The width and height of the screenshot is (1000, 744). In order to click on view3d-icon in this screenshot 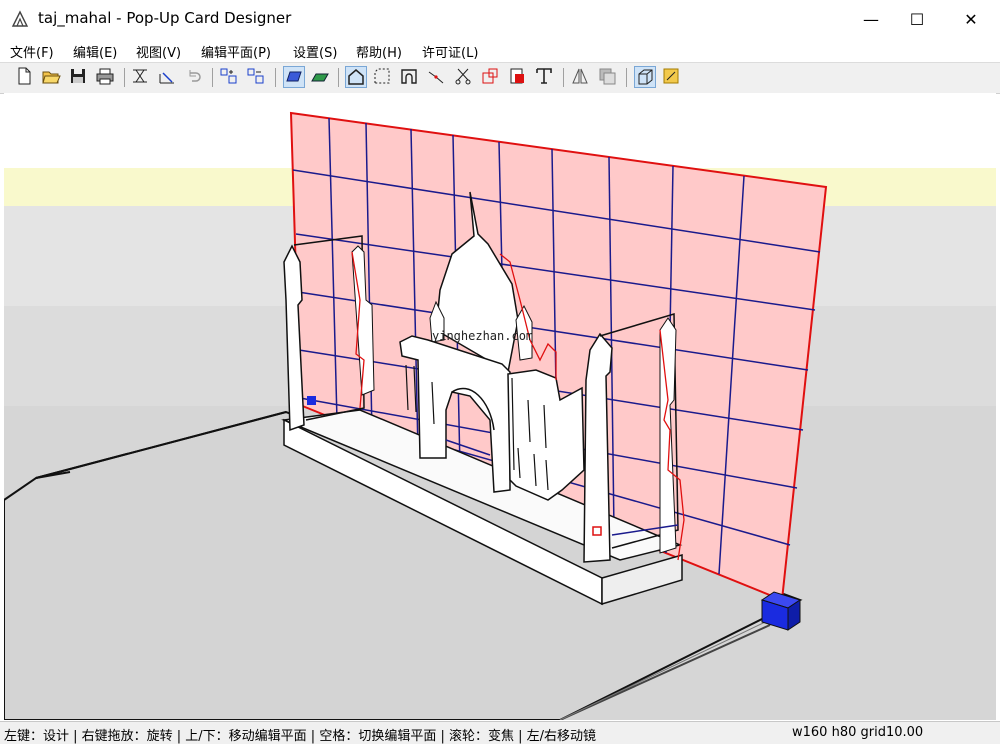, I will do `click(645, 77)`.